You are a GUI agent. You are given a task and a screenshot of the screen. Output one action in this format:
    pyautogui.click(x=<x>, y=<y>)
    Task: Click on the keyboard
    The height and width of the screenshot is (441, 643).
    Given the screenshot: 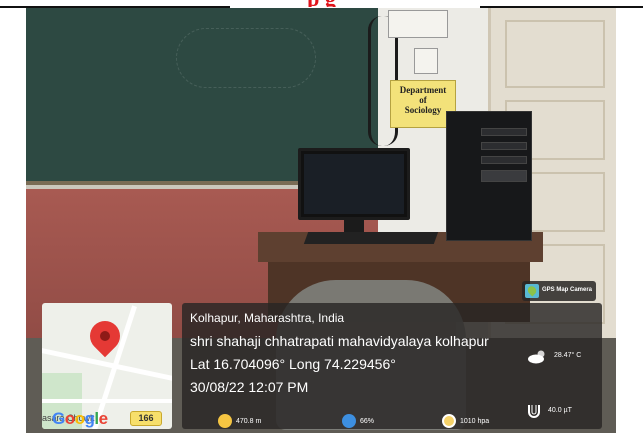 What is the action you would take?
    pyautogui.click(x=371, y=238)
    